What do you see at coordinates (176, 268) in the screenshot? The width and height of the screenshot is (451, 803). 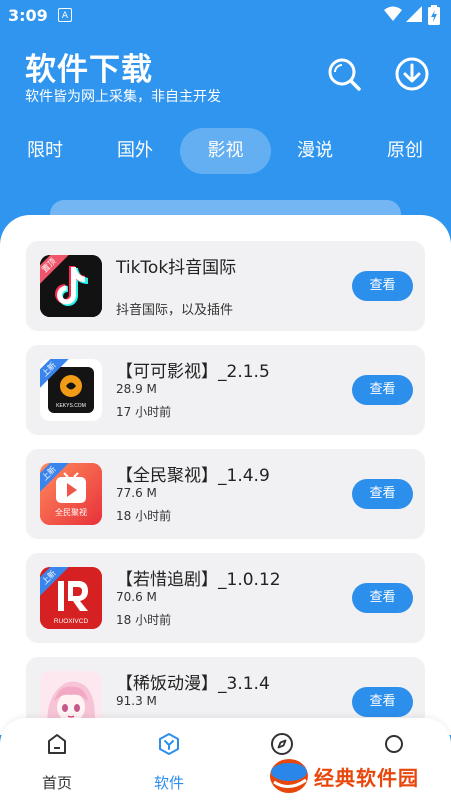 I see `app-name: TikTok抖音国际` at bounding box center [176, 268].